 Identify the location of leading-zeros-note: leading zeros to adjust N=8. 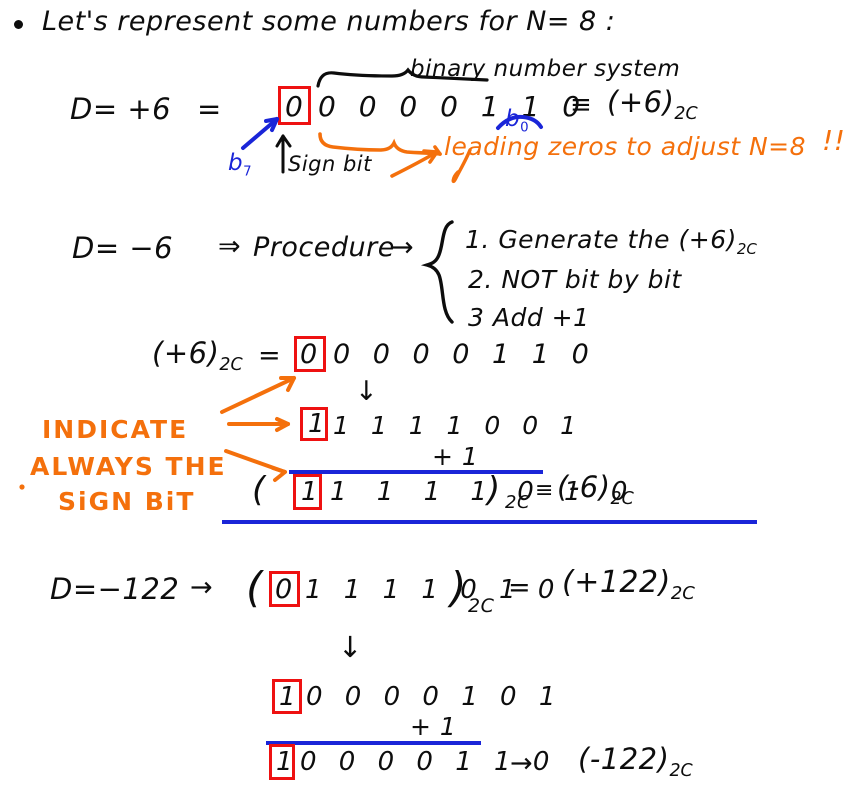
(625, 146).